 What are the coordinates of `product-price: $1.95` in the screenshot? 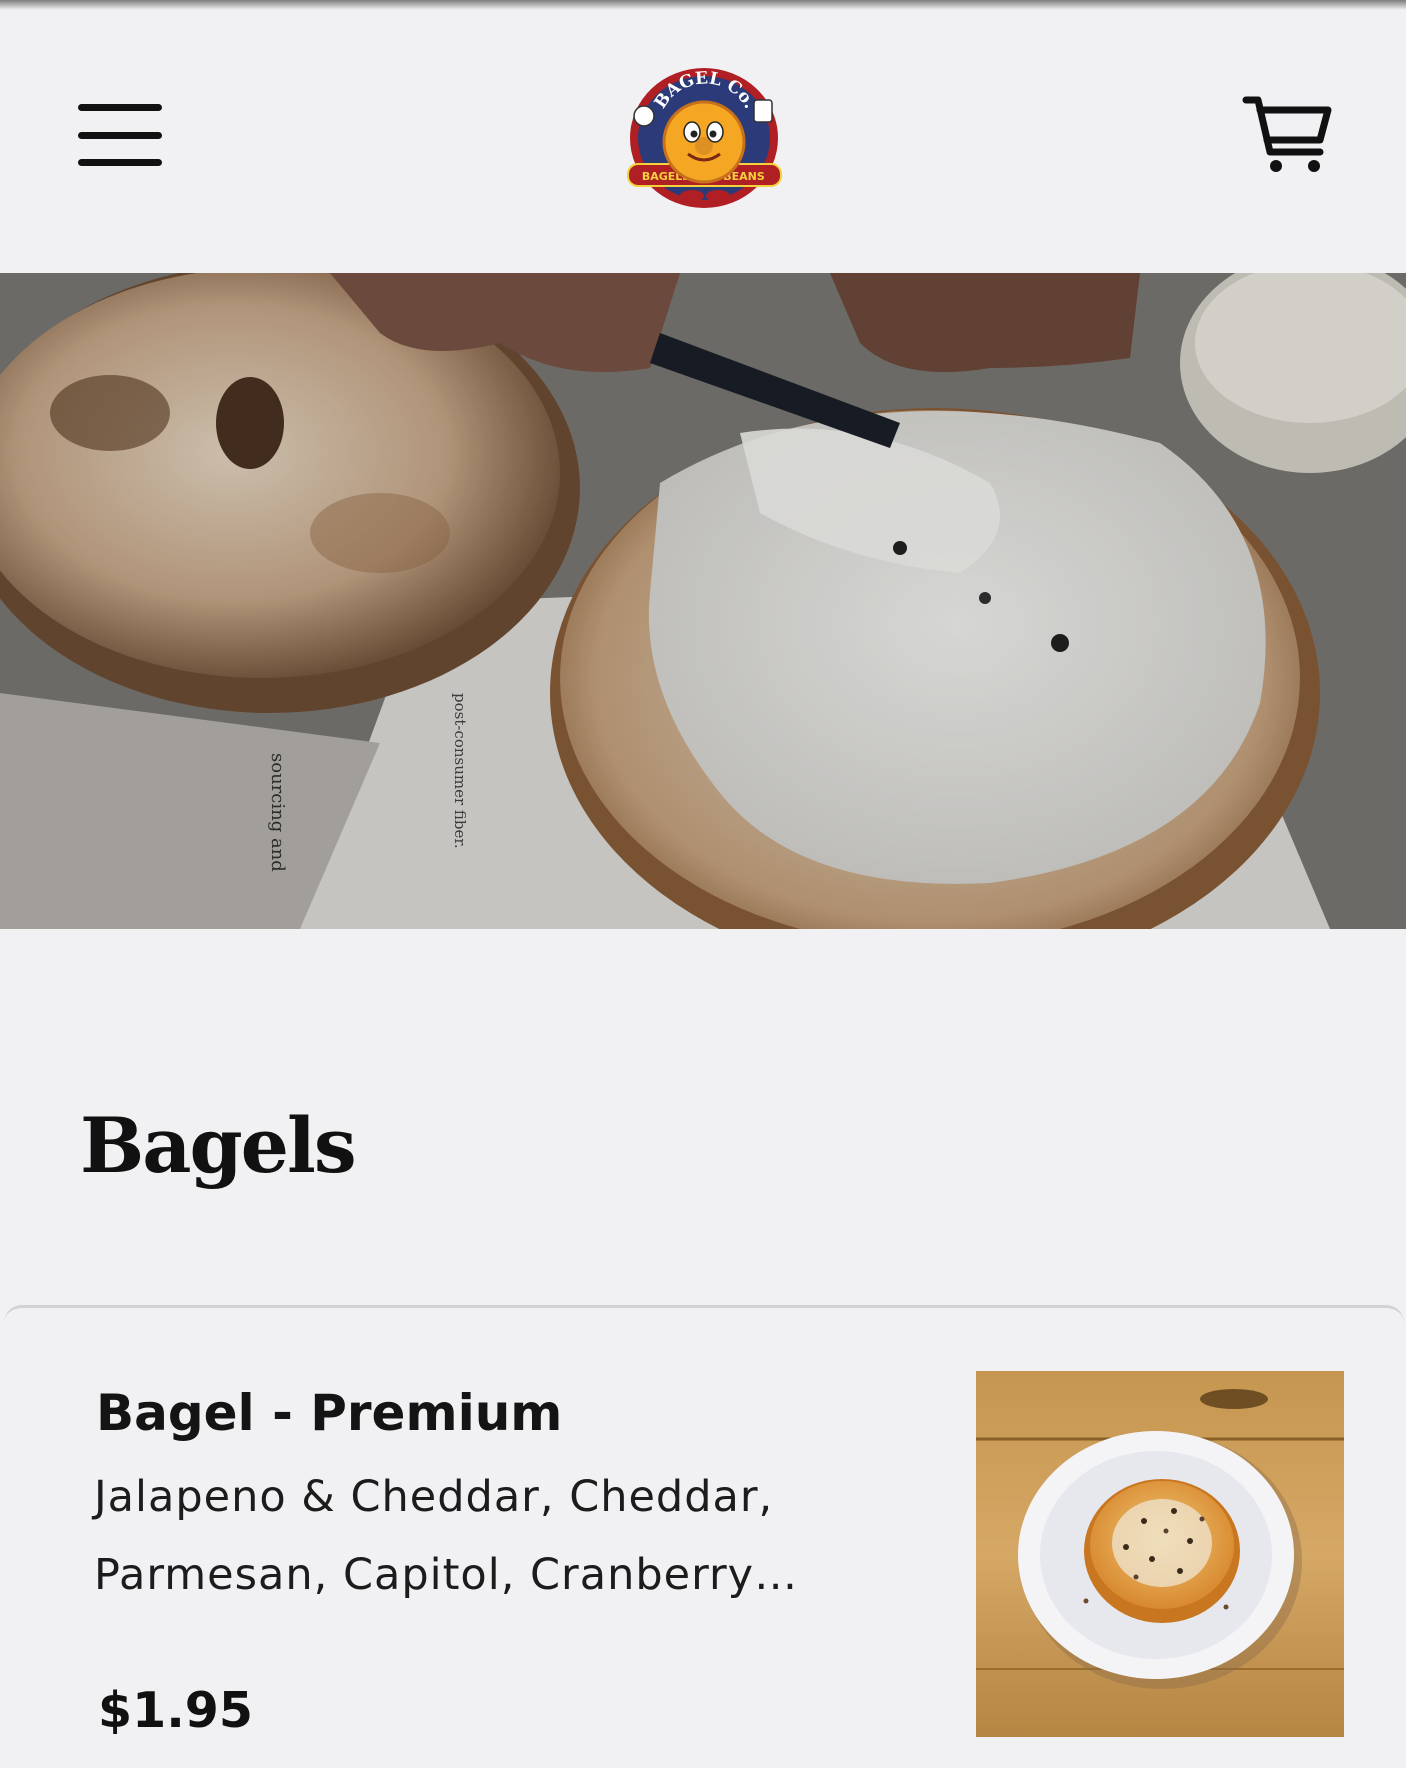 It's located at (175, 1710).